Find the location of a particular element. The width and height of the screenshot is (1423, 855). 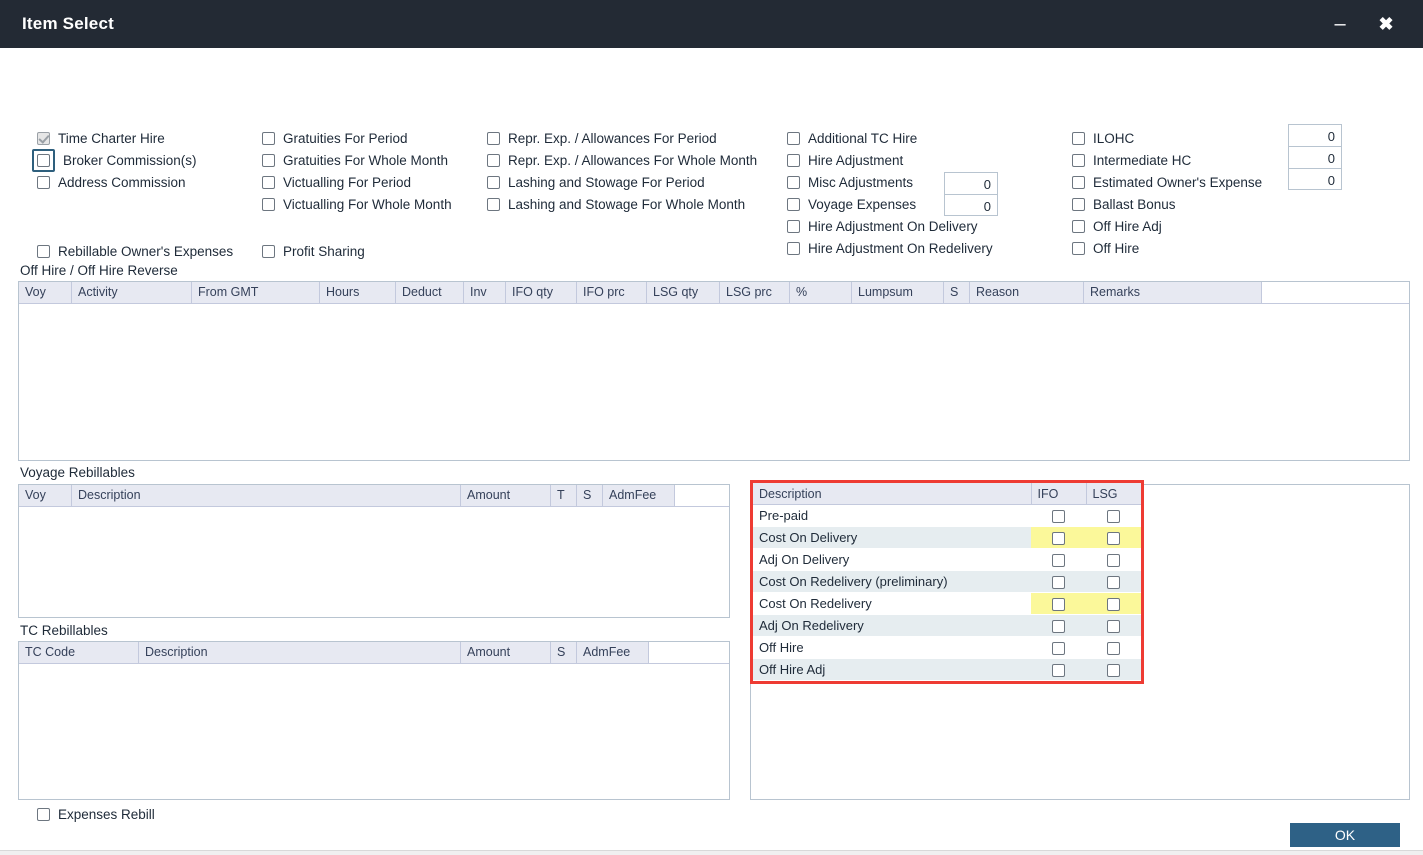

checkbox-misc-adjustments-checkbox is located at coordinates (793, 182).